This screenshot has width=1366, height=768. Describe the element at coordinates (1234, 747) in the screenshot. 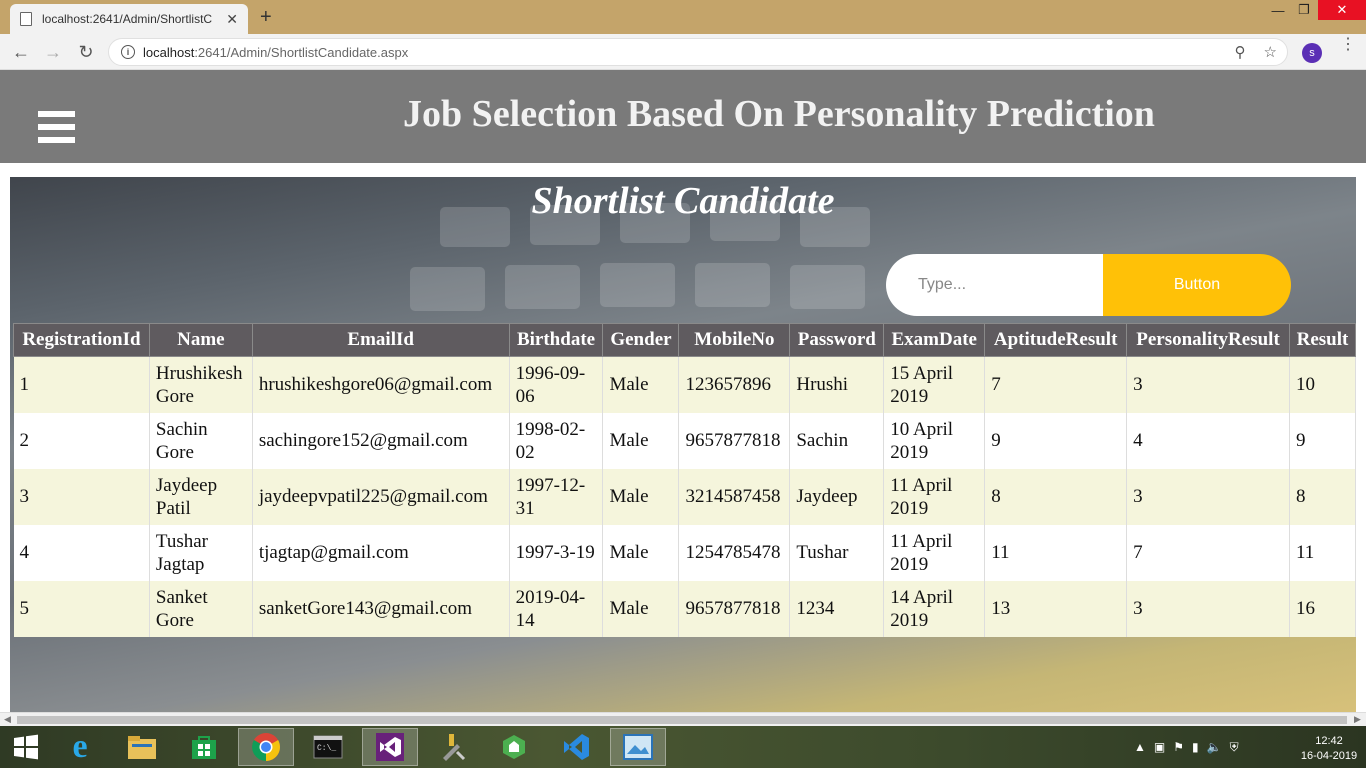

I see `shield-icon: ⛨` at that location.